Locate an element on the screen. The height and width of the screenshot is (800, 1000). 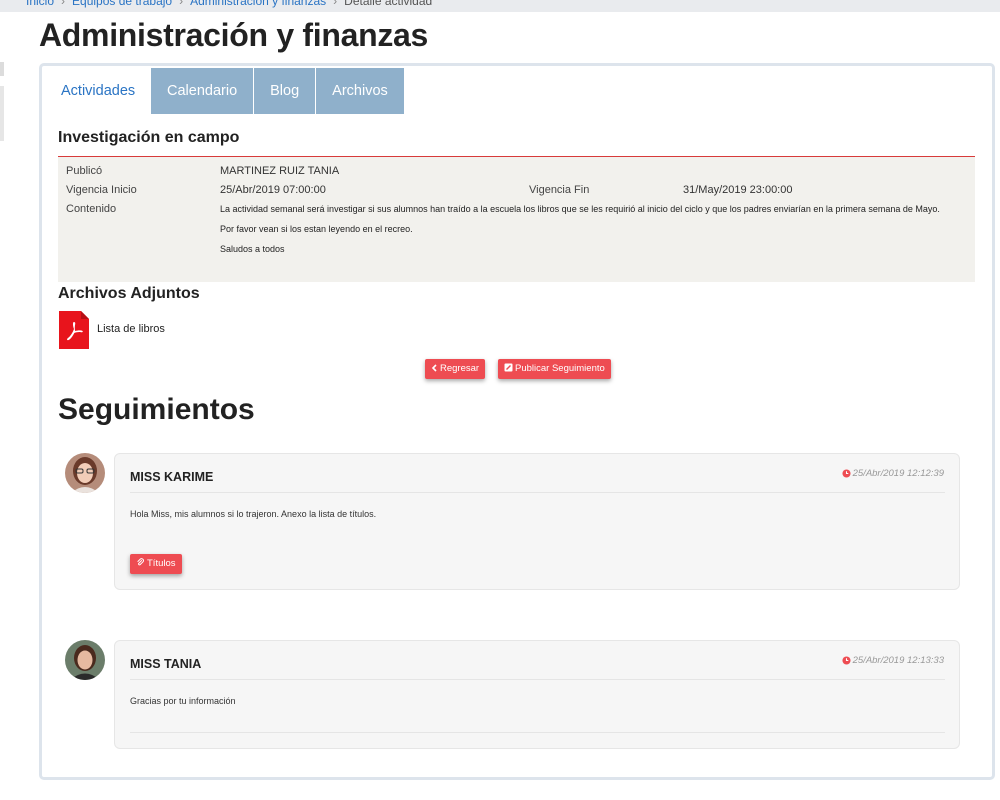
followup-message: Gracias por tu información is located at coordinates (183, 701).